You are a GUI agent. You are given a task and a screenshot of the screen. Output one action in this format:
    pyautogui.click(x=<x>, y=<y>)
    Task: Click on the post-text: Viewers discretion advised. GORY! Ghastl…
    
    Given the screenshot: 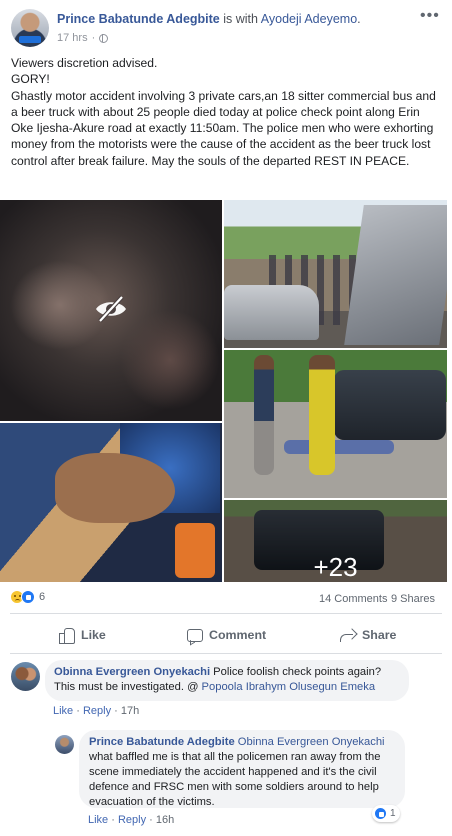 What is the action you would take?
    pyautogui.click(x=226, y=112)
    